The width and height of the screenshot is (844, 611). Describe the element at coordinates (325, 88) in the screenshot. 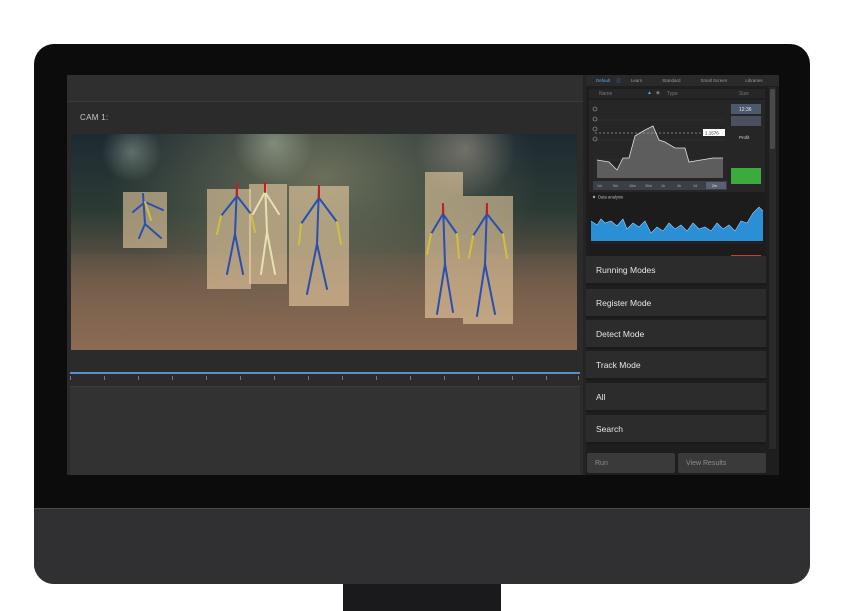

I see `video-toolbar` at that location.